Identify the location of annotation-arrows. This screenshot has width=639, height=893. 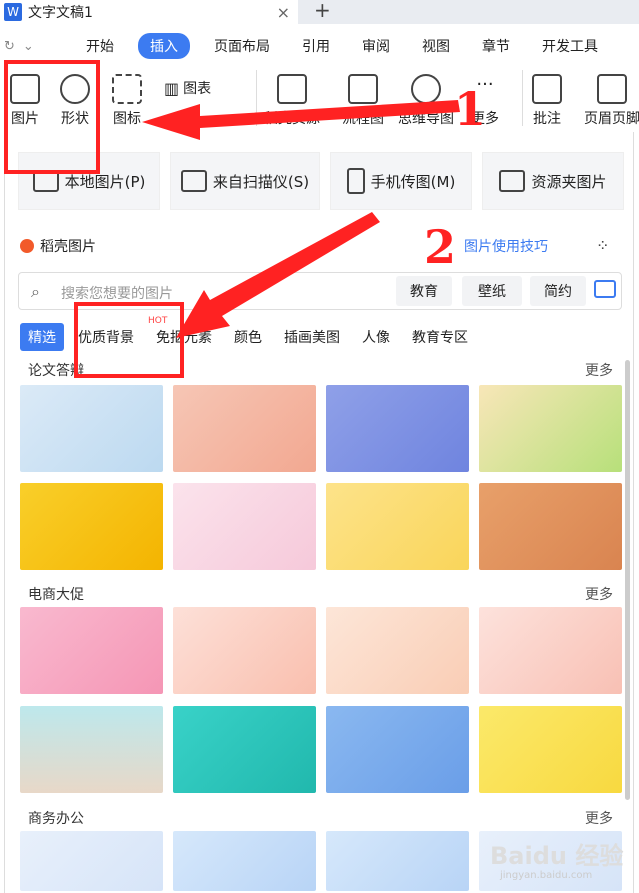
(301, 219).